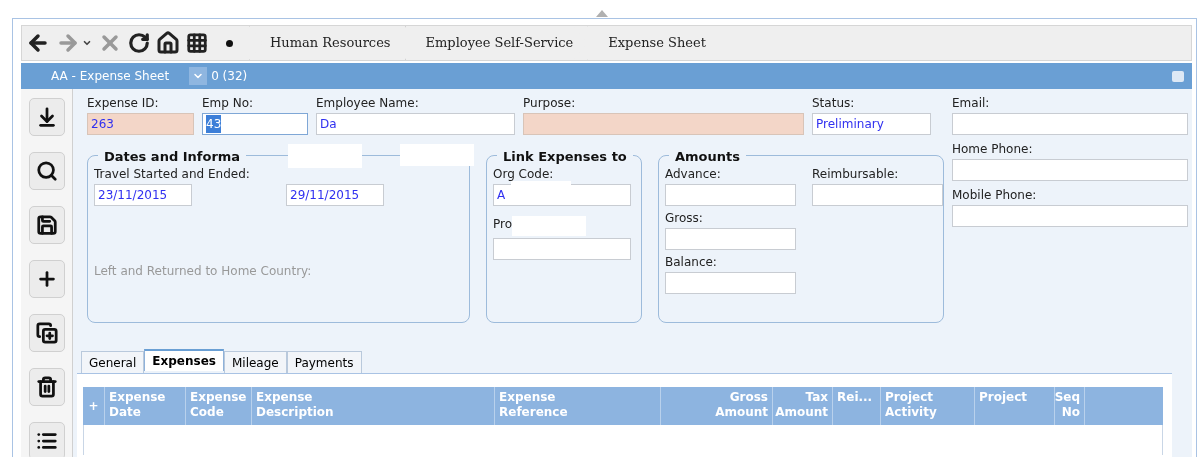 The height and width of the screenshot is (457, 1203). I want to click on field-label: Pro, so click(503, 224).